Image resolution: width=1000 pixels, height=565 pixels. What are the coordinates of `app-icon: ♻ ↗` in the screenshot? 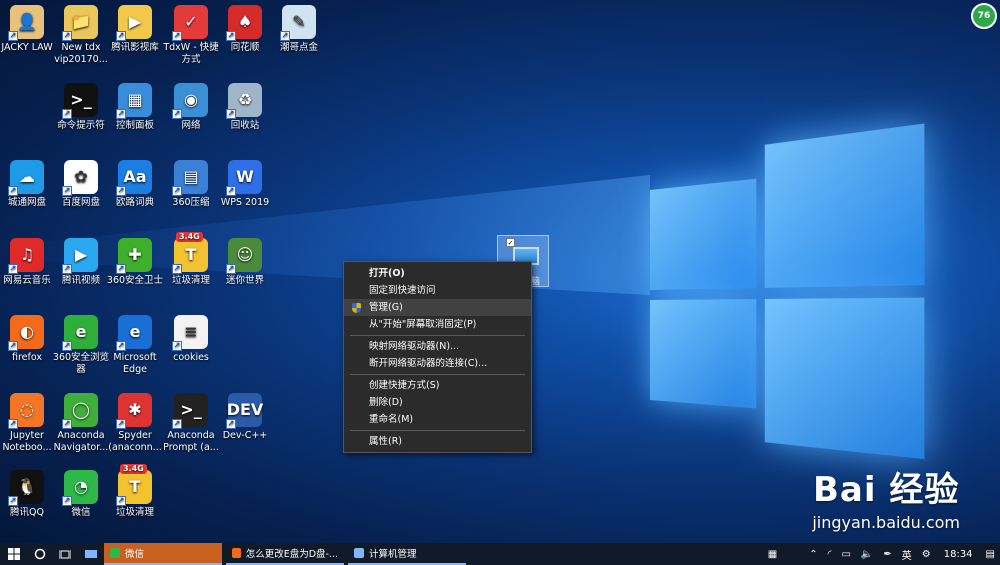 It's located at (244, 101).